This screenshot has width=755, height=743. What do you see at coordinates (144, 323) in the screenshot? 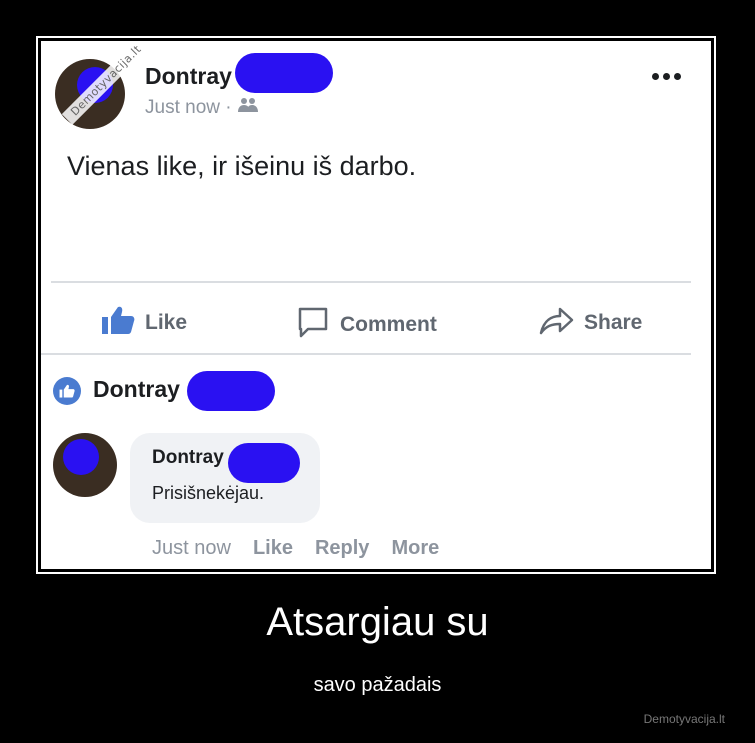
I see `like-button: Like` at bounding box center [144, 323].